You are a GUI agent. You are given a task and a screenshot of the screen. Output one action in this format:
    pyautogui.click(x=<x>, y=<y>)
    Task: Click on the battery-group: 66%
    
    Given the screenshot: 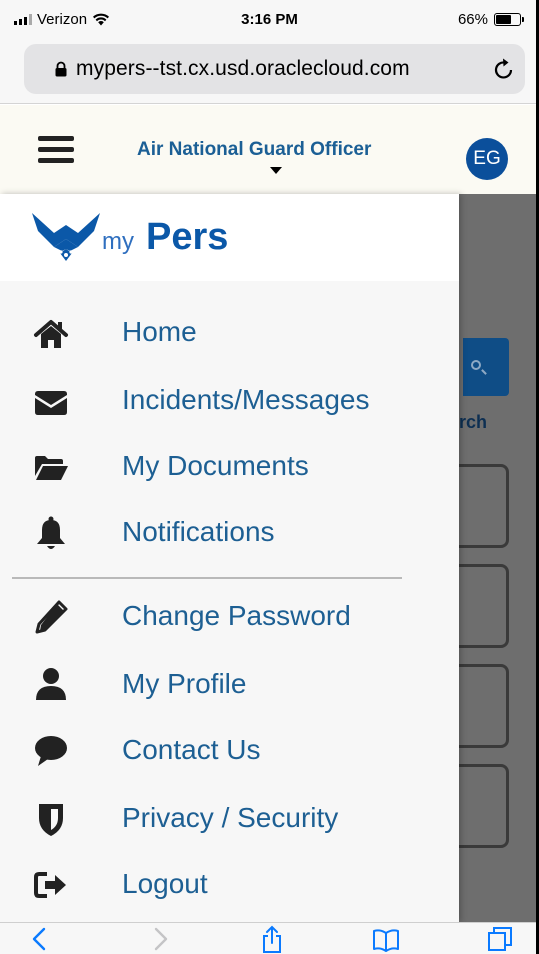 What is the action you would take?
    pyautogui.click(x=490, y=19)
    